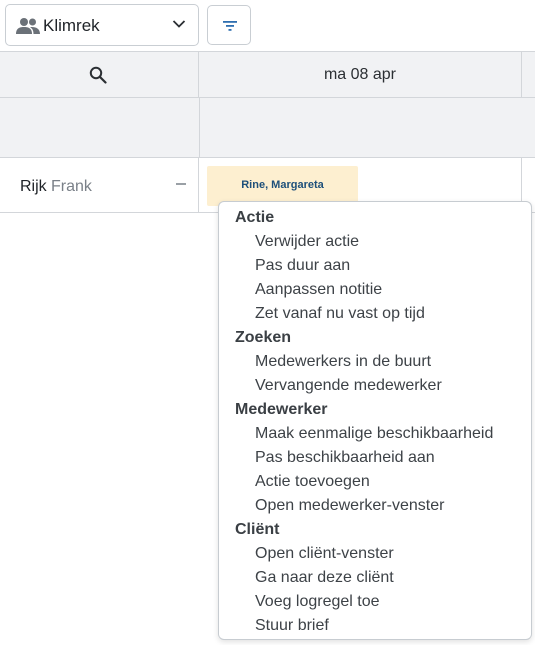  What do you see at coordinates (267, 128) in the screenshot?
I see `grid-sub-header` at bounding box center [267, 128].